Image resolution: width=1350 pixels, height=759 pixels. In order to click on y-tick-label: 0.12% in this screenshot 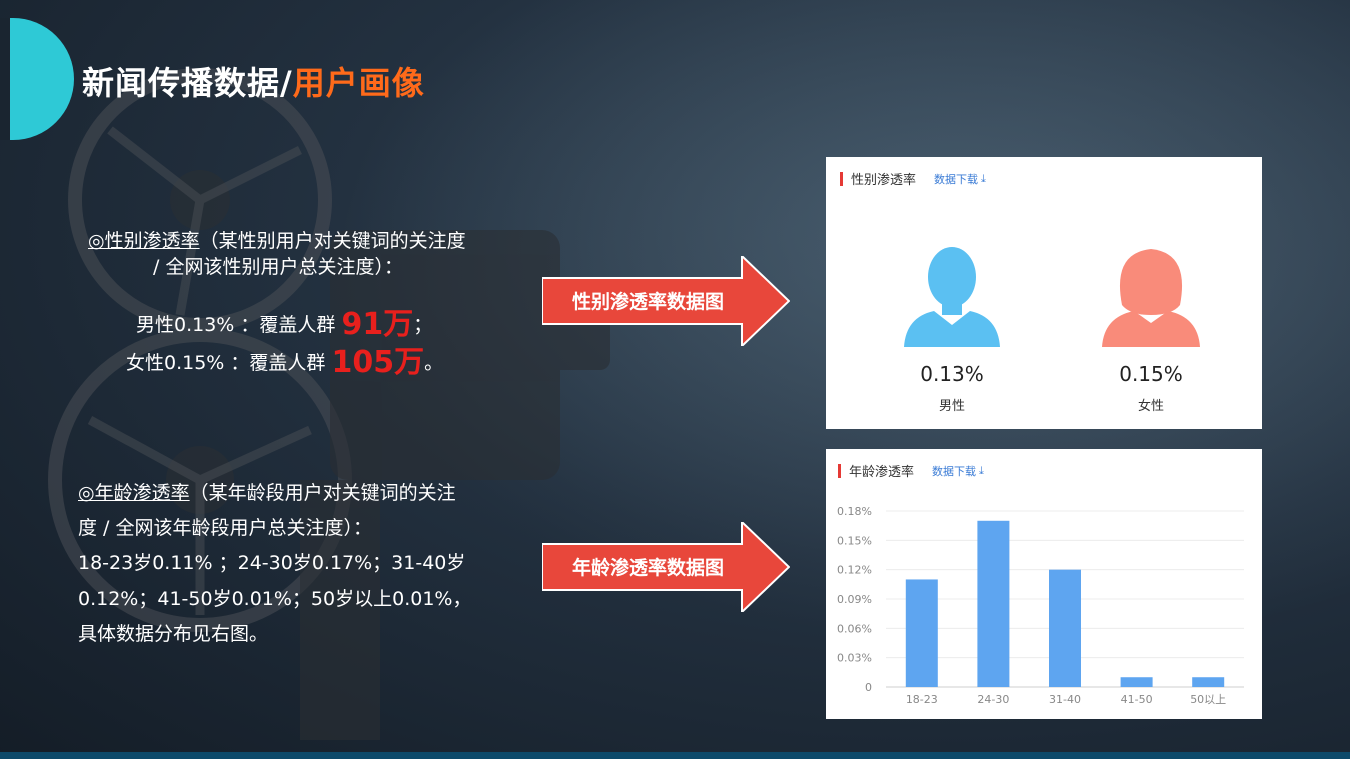, I will do `click(854, 570)`.